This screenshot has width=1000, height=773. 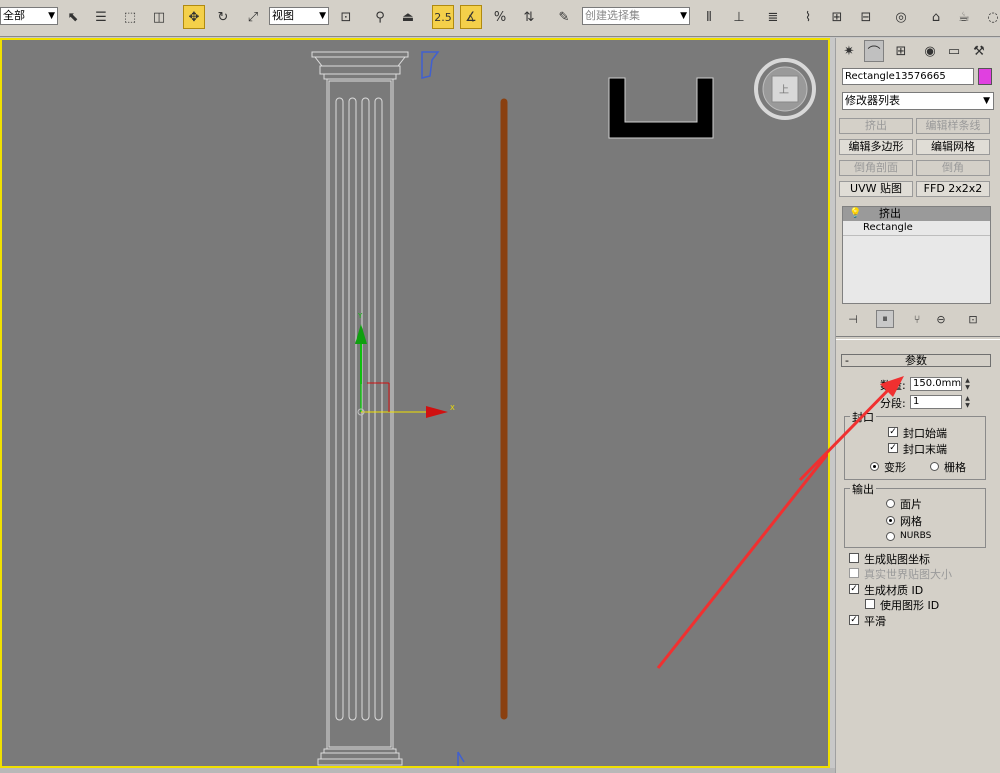 What do you see at coordinates (925, 433) in the screenshot?
I see `cap-start-label: 封口始端` at bounding box center [925, 433].